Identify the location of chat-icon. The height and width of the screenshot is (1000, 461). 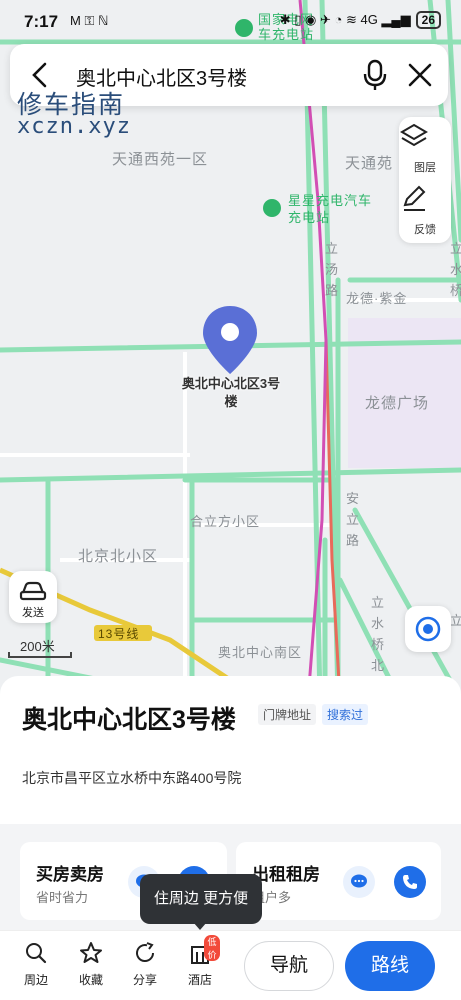
(359, 881).